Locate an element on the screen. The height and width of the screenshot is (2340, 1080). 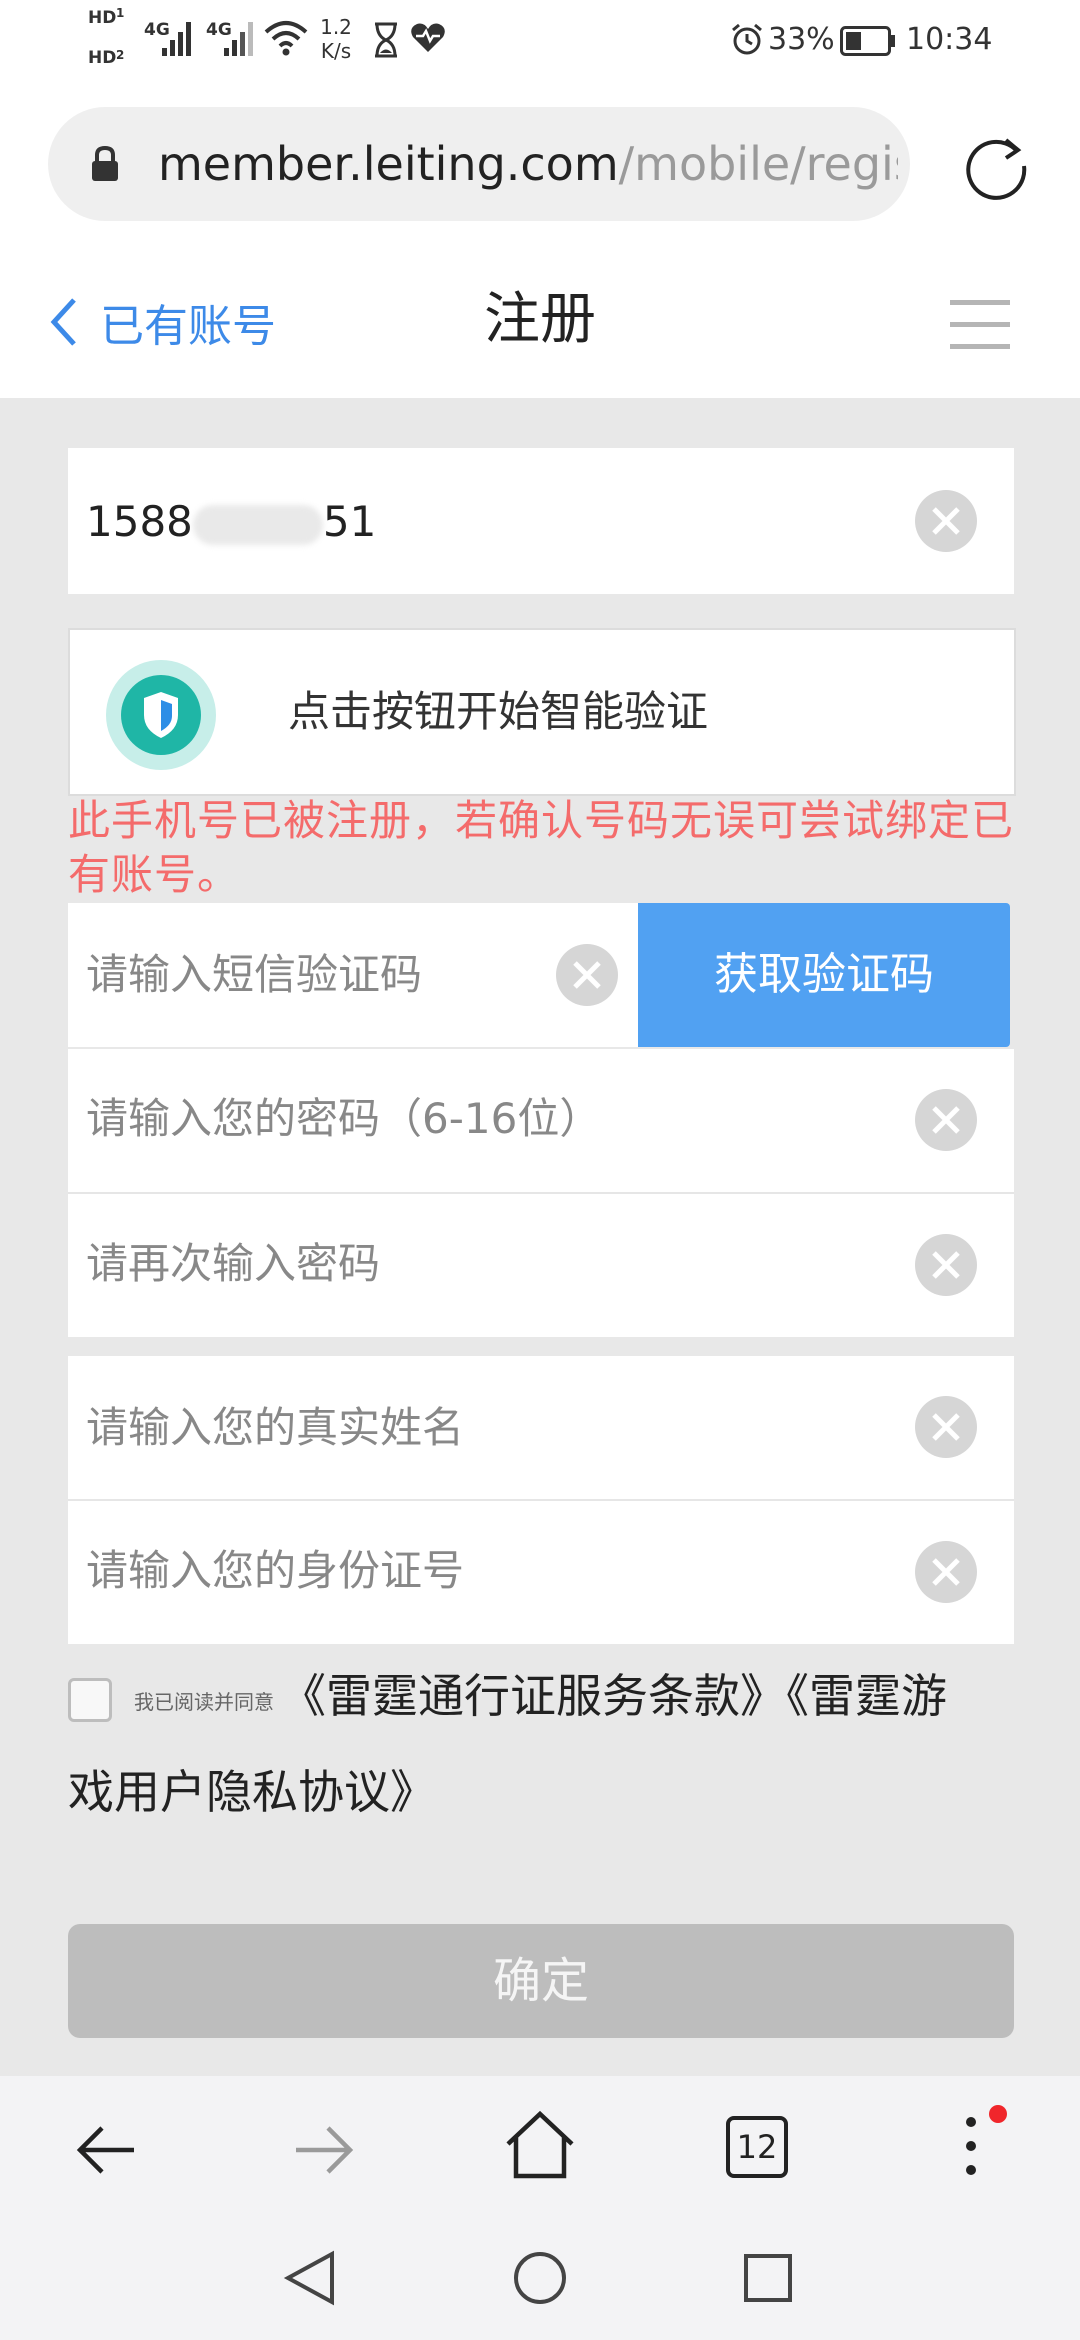
hd2-badge: HD is located at coordinates (102, 58).